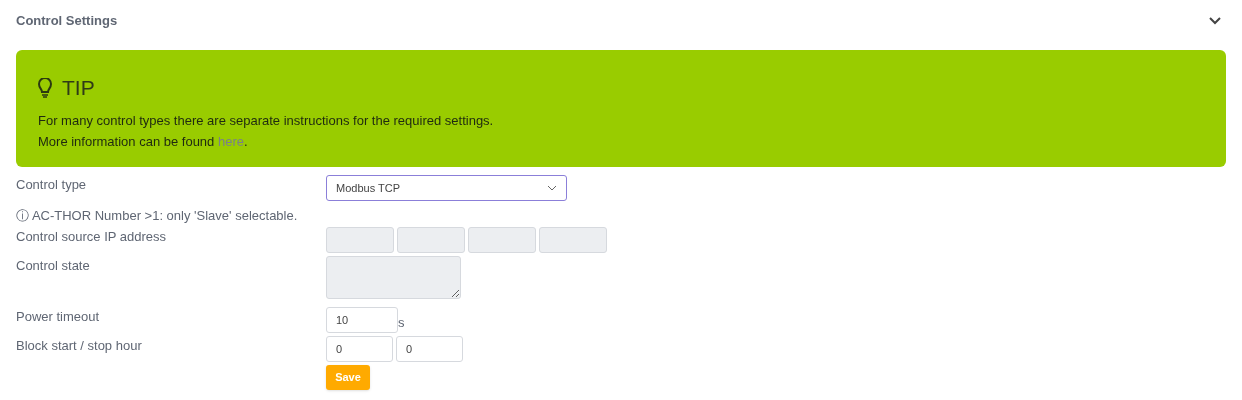 The height and width of the screenshot is (400, 1242). I want to click on tip-title: TIP, so click(78, 88).